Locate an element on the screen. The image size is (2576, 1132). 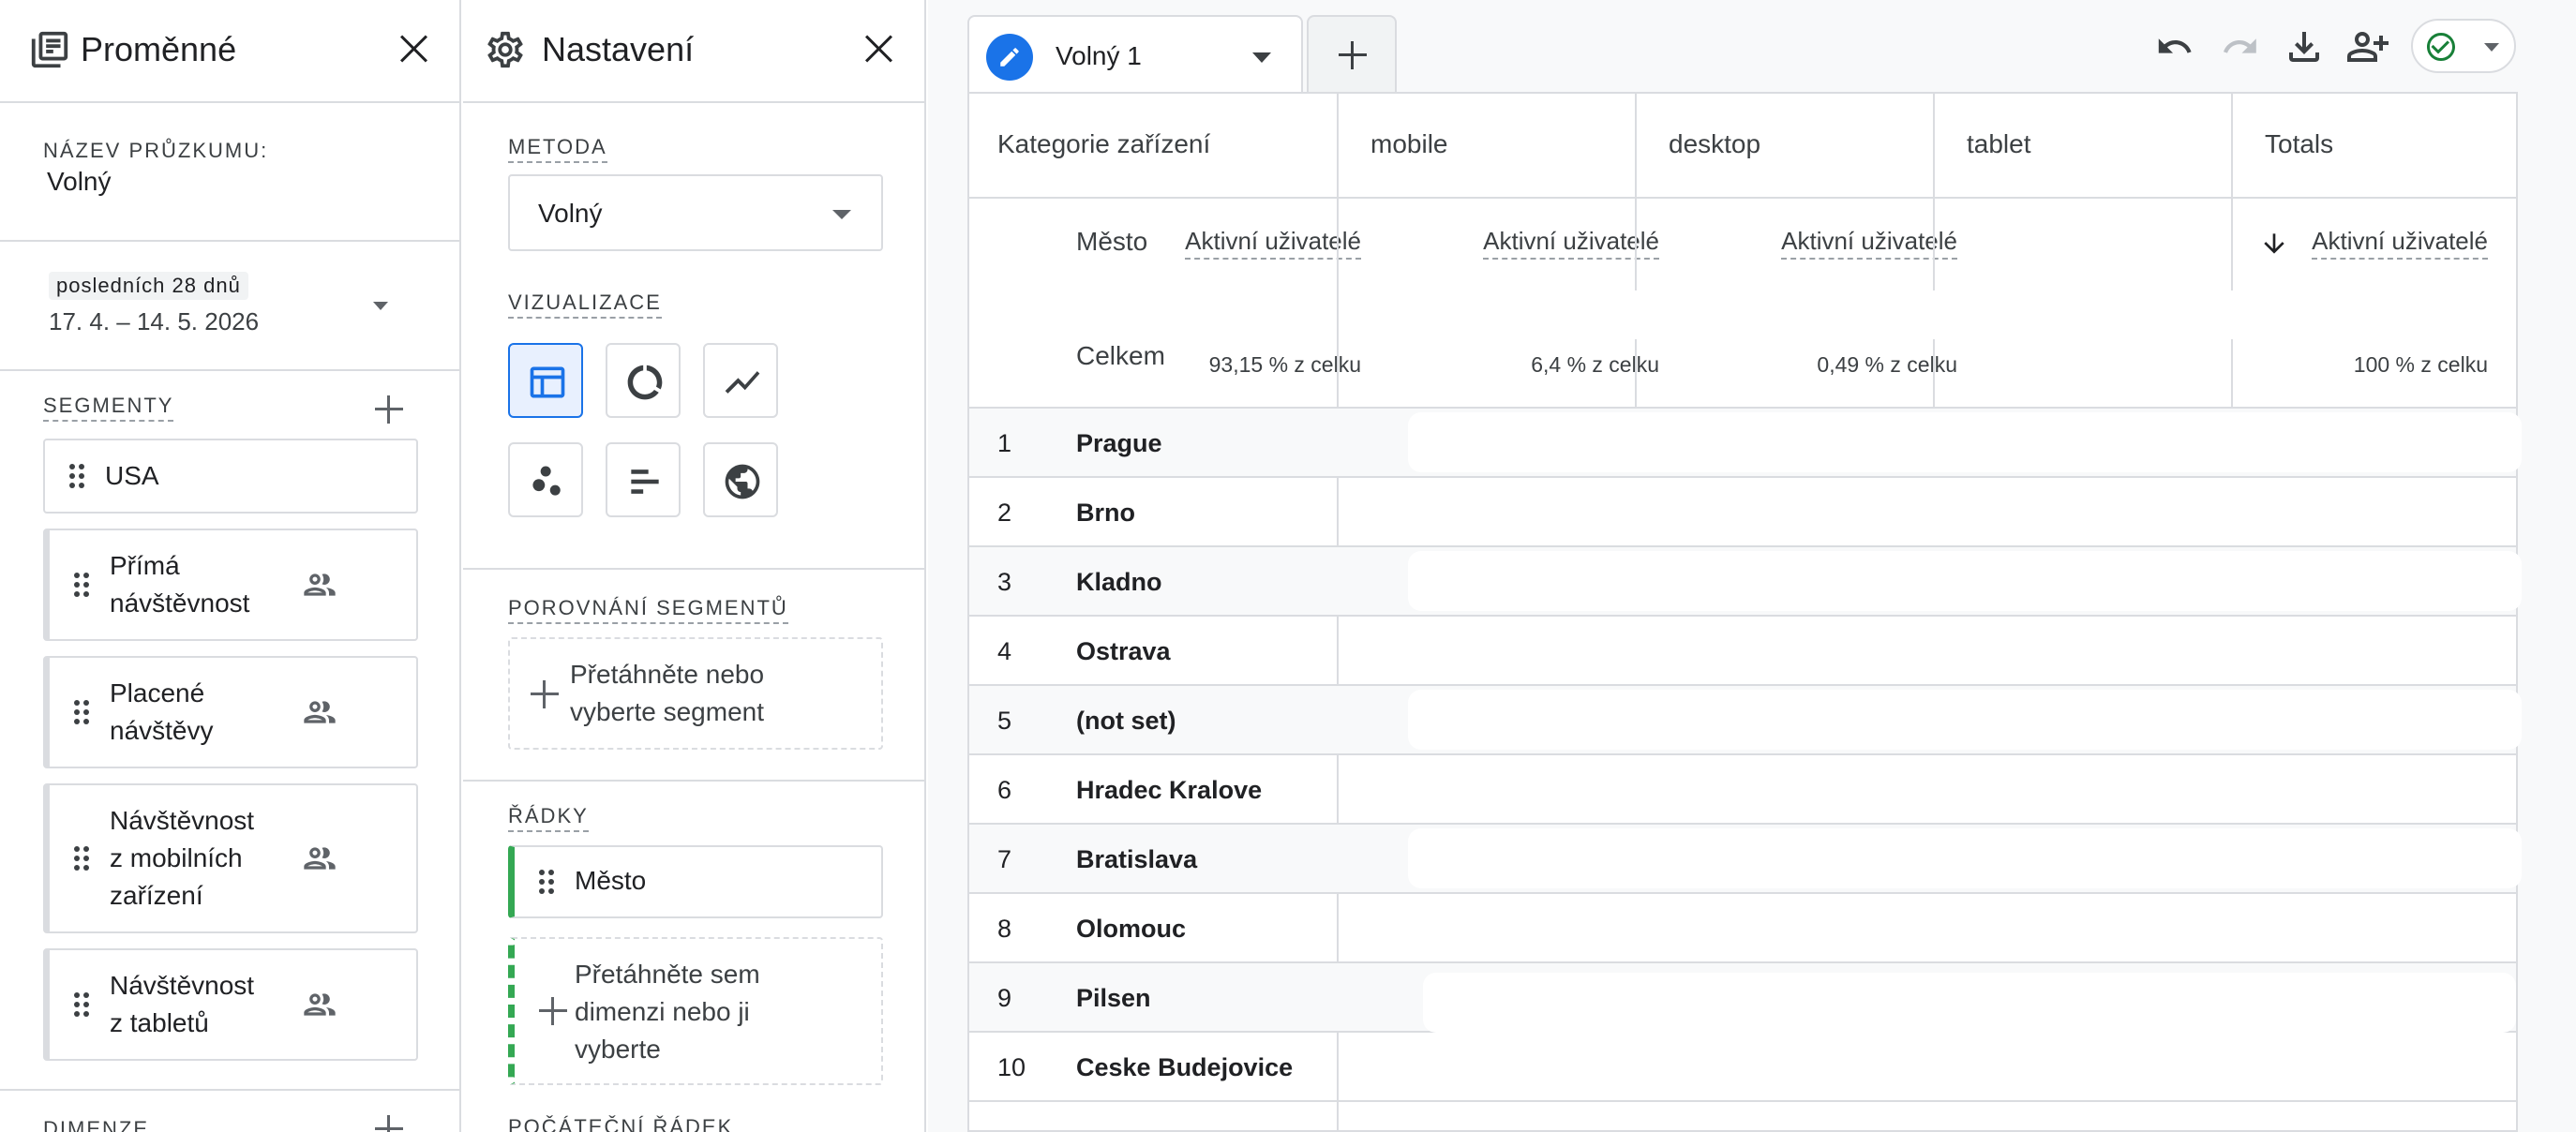
row-number: 1 is located at coordinates (1004, 443).